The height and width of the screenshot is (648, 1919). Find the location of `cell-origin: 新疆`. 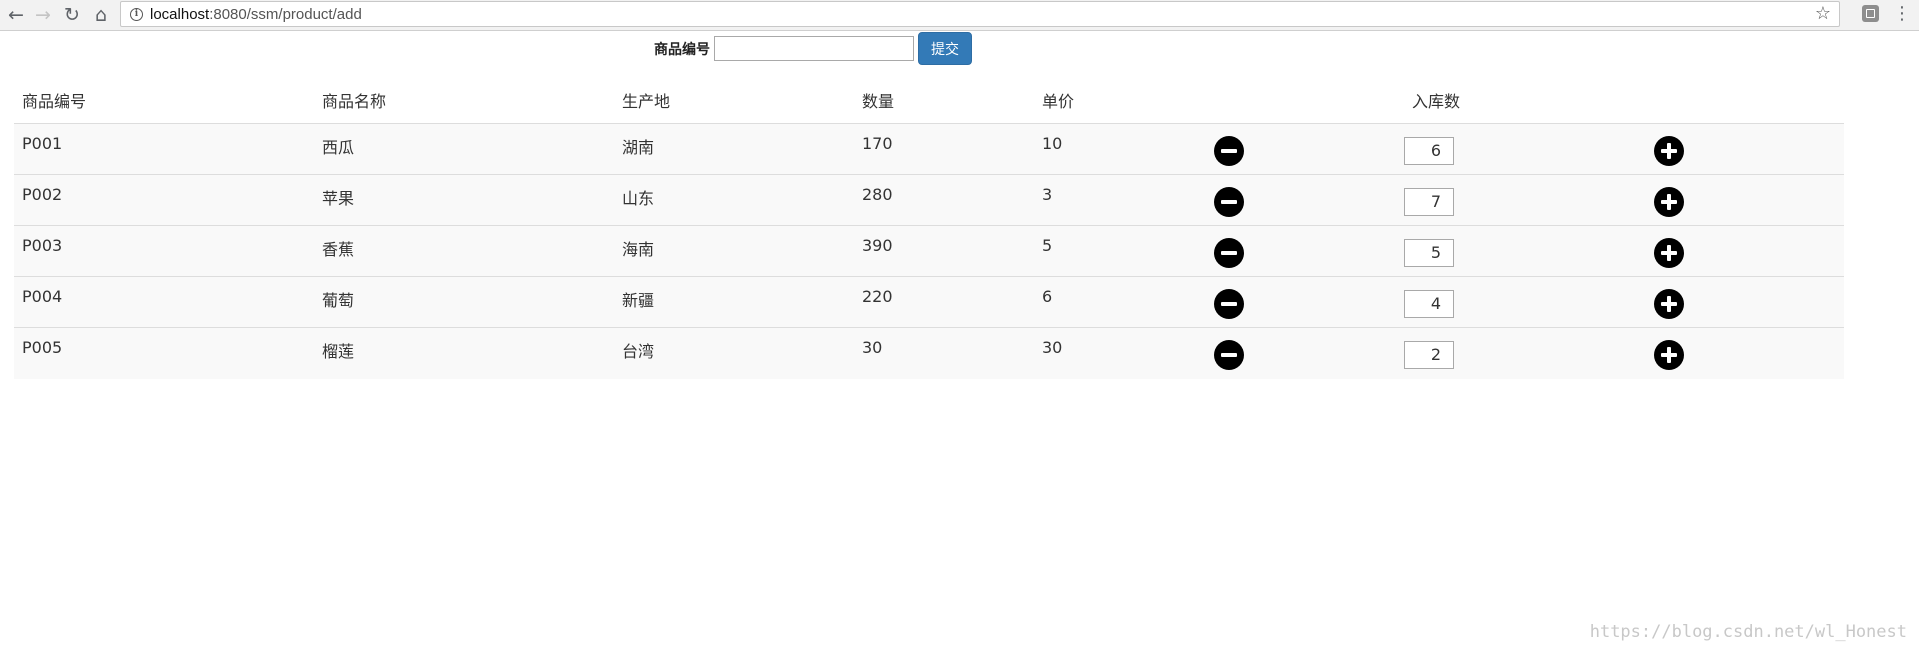

cell-origin: 新疆 is located at coordinates (734, 302).